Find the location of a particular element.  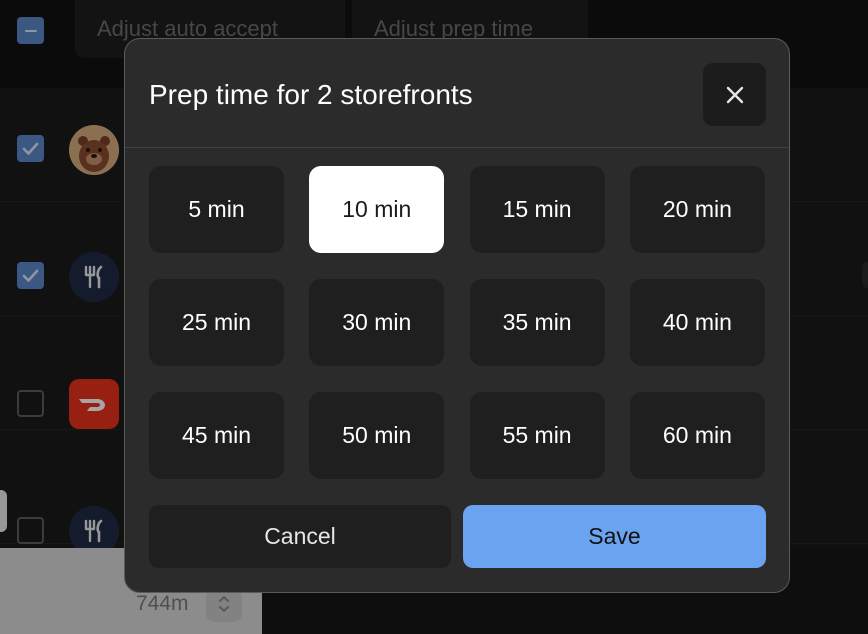

option-10-min: 10 min is located at coordinates (377, 209).